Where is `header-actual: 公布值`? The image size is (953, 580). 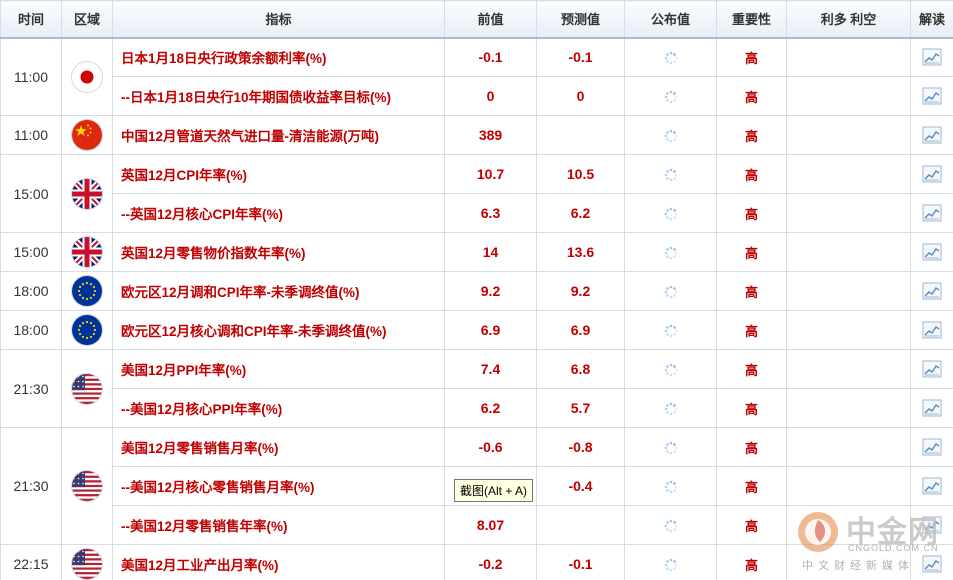 header-actual: 公布值 is located at coordinates (670, 19).